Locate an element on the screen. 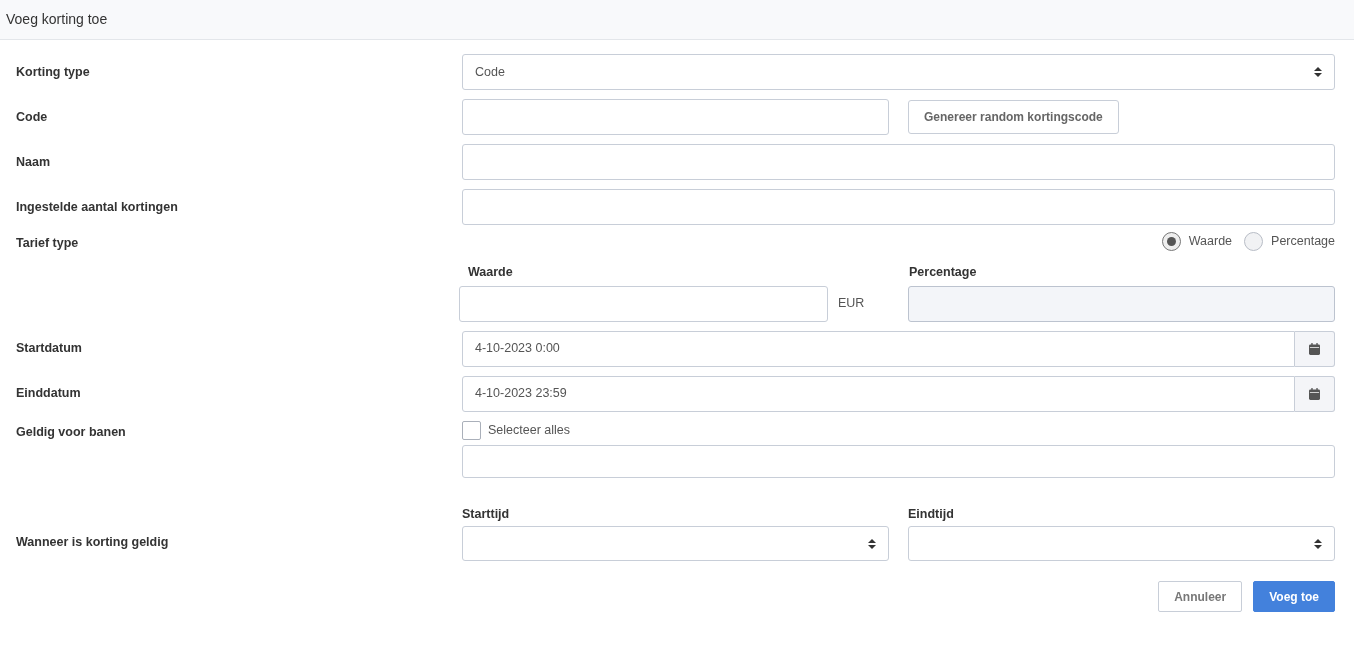 Image resolution: width=1354 pixels, height=667 pixels. field-label: Code is located at coordinates (32, 117).